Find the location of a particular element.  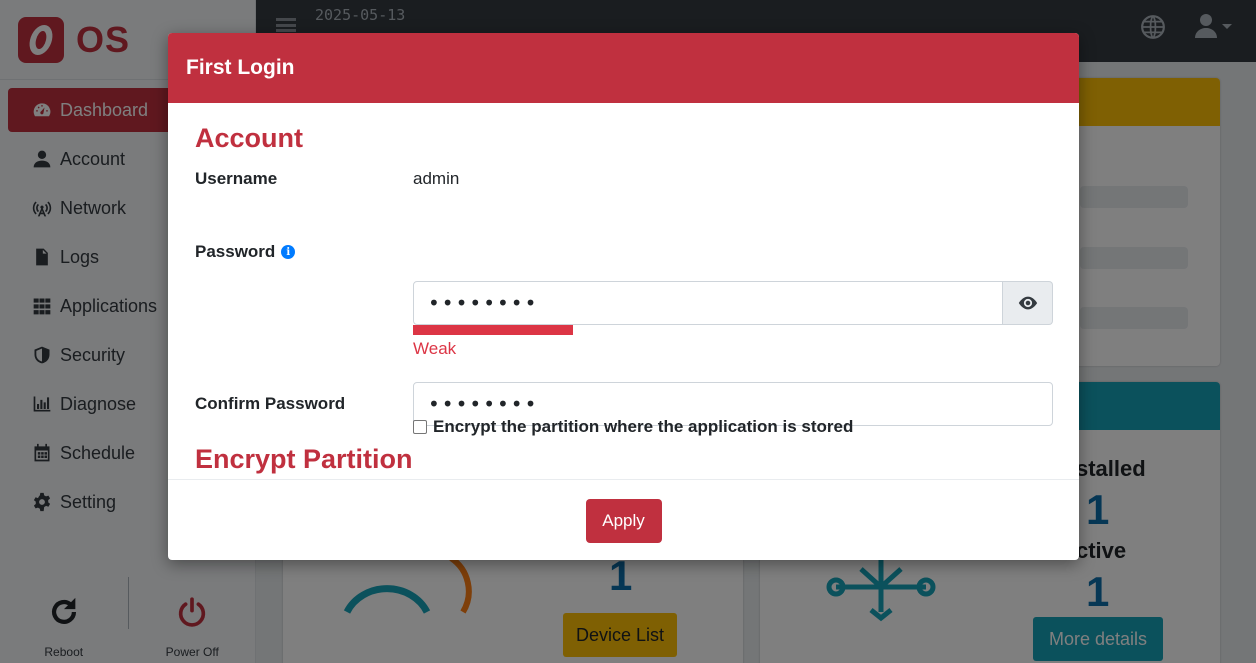

encrypt-partition-checkbox is located at coordinates (420, 427).